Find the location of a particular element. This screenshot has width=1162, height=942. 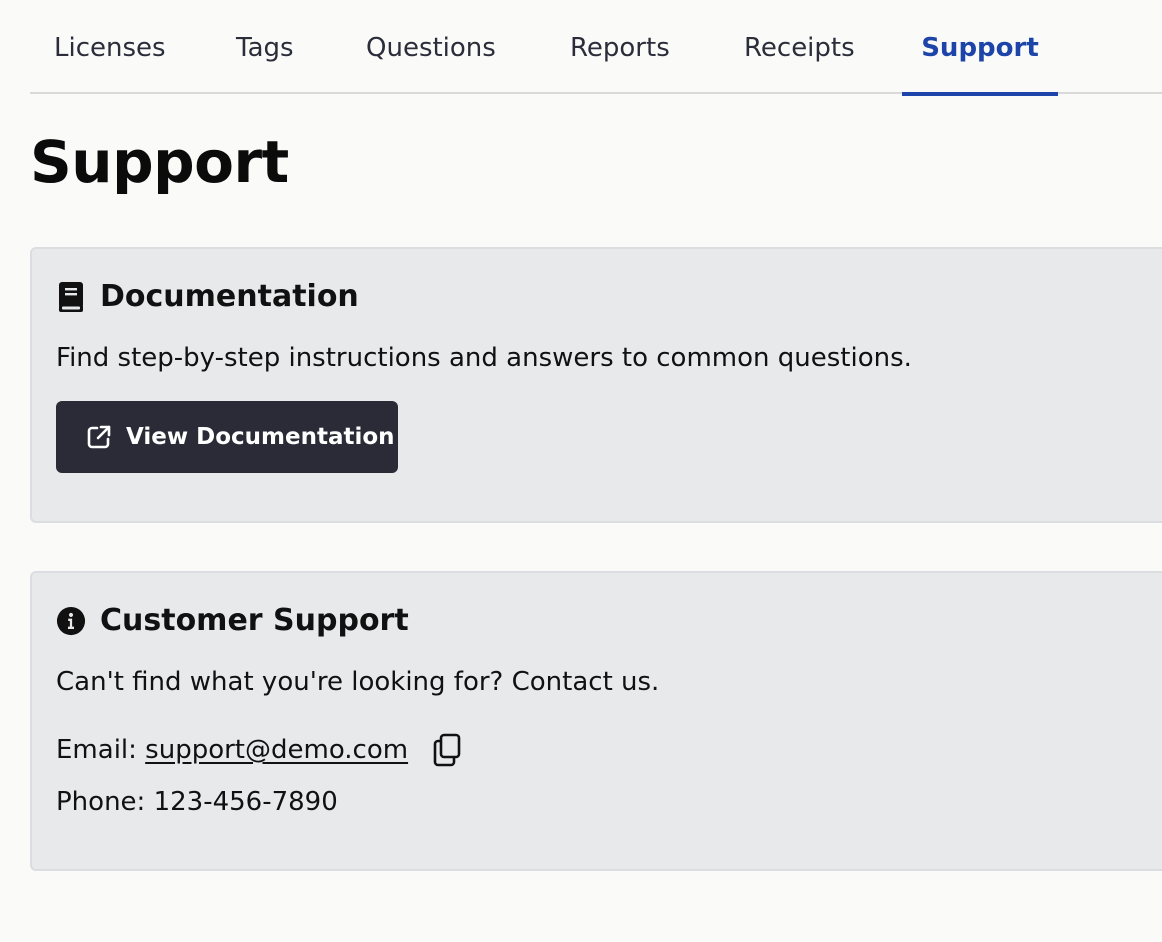

tab-questions: Questions is located at coordinates (431, 47).